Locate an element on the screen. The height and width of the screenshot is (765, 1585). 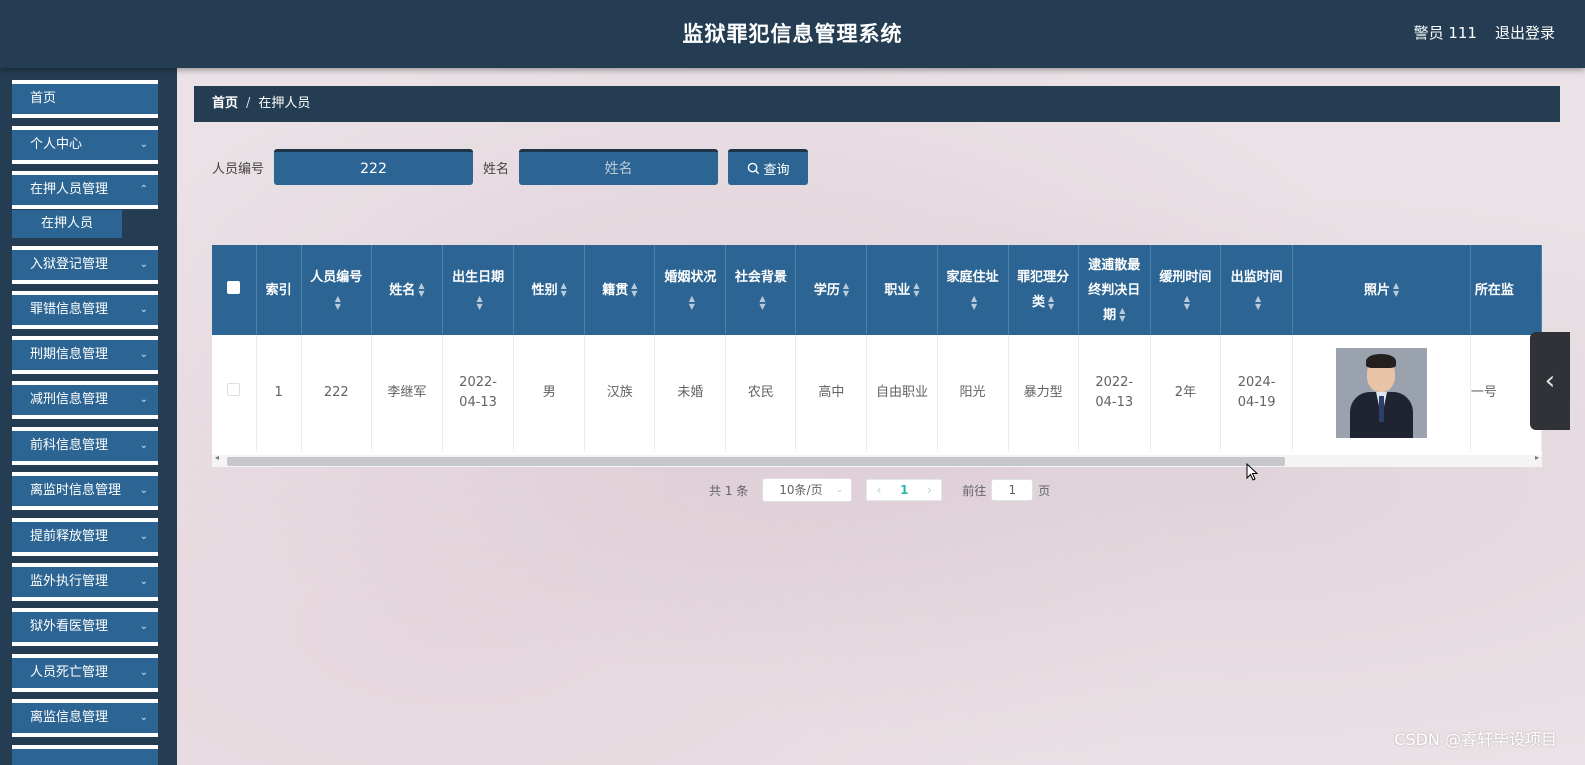
sidebar-item-offense: 罪错信息管理 ⌄ is located at coordinates (85, 310).